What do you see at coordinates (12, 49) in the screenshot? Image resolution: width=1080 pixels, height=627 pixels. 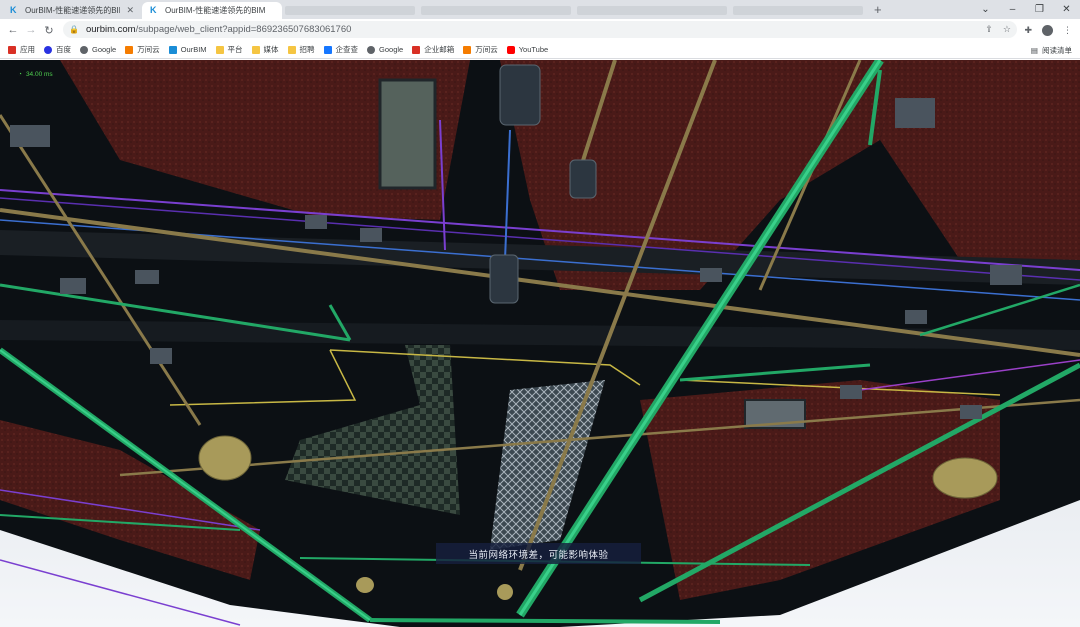 I see `apps-grid-icon` at bounding box center [12, 49].